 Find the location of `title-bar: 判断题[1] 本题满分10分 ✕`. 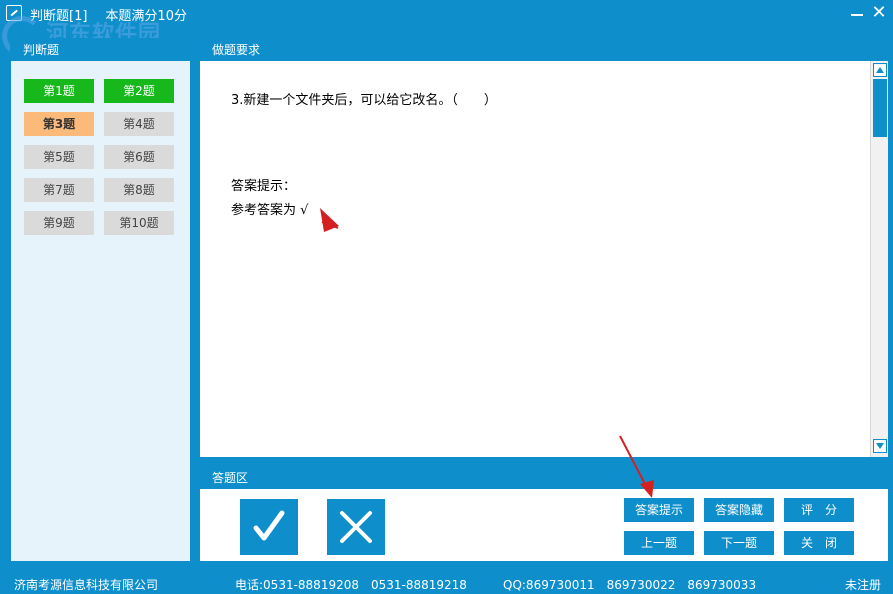

title-bar: 判断题[1] 本题满分10分 ✕ is located at coordinates (446, 14).